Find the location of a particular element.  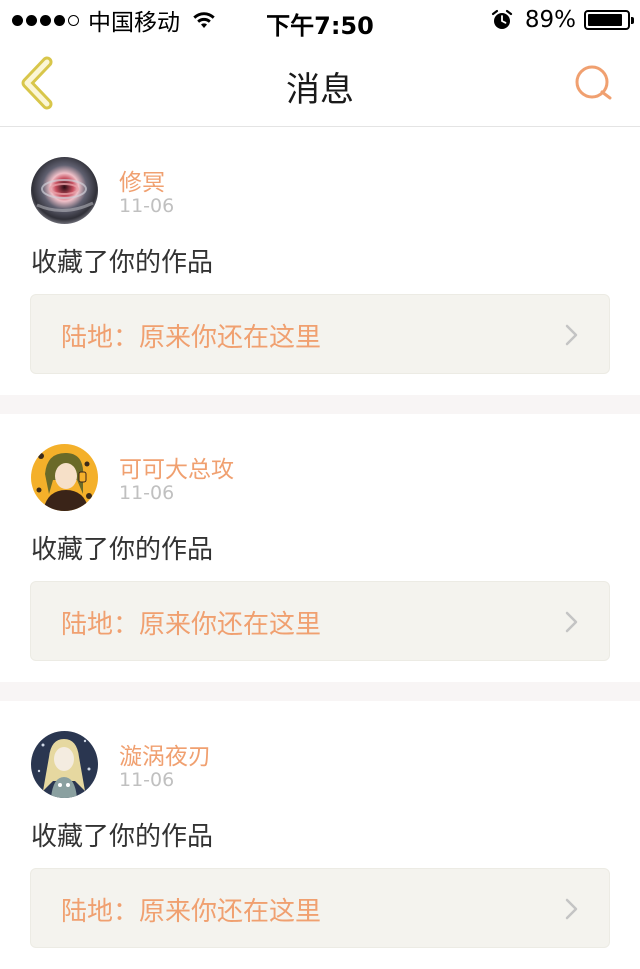

status-right: 89% is located at coordinates (562, 20).